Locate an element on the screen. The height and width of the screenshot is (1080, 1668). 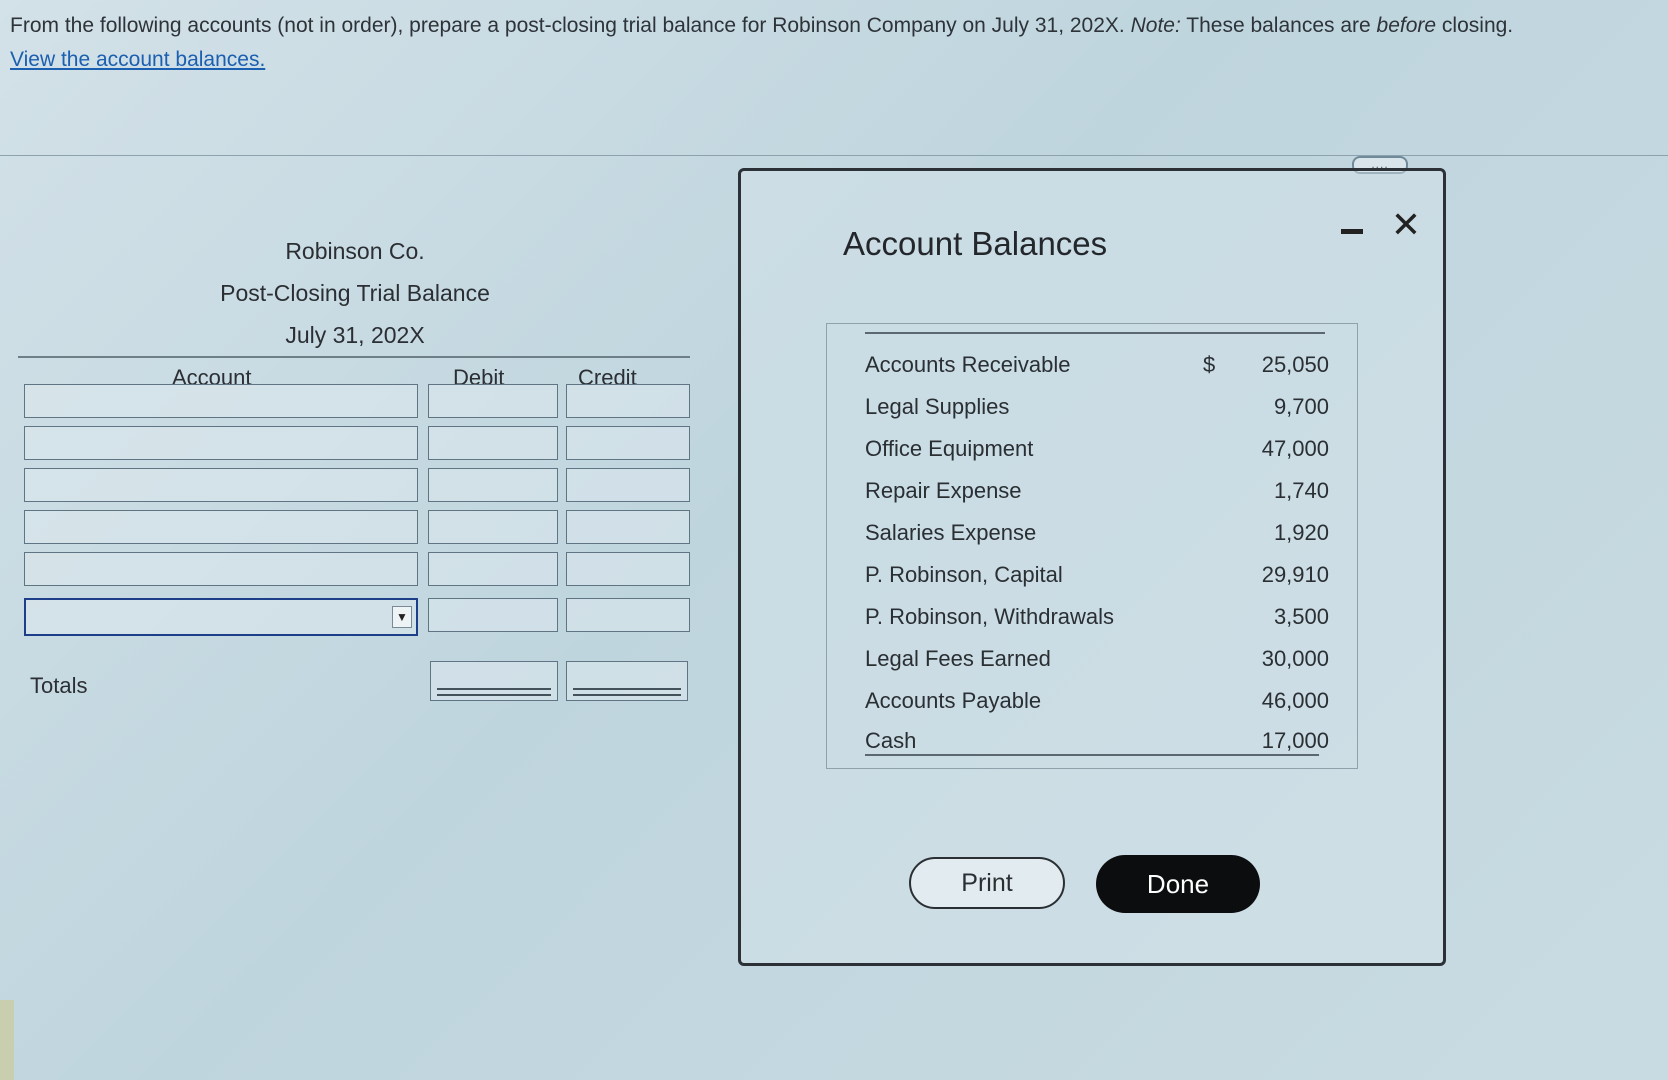
account-name: Office Equipment is located at coordinates (949, 448).